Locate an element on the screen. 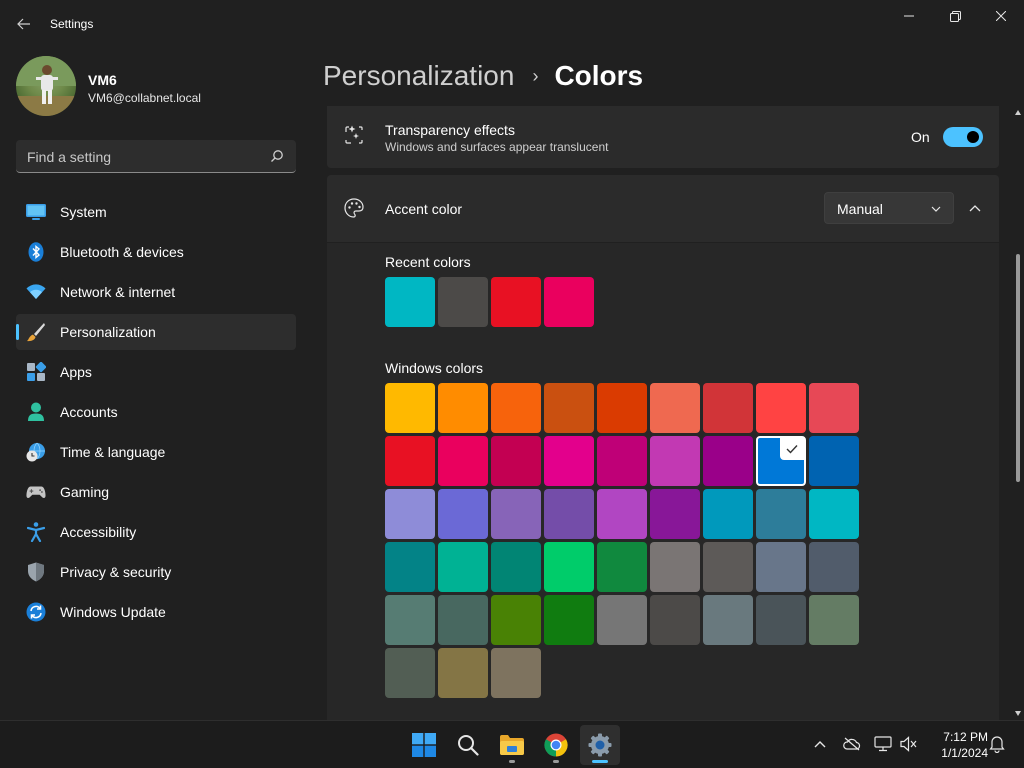 The image size is (1024, 768). transparency-title: Transparency effects is located at coordinates (450, 130).